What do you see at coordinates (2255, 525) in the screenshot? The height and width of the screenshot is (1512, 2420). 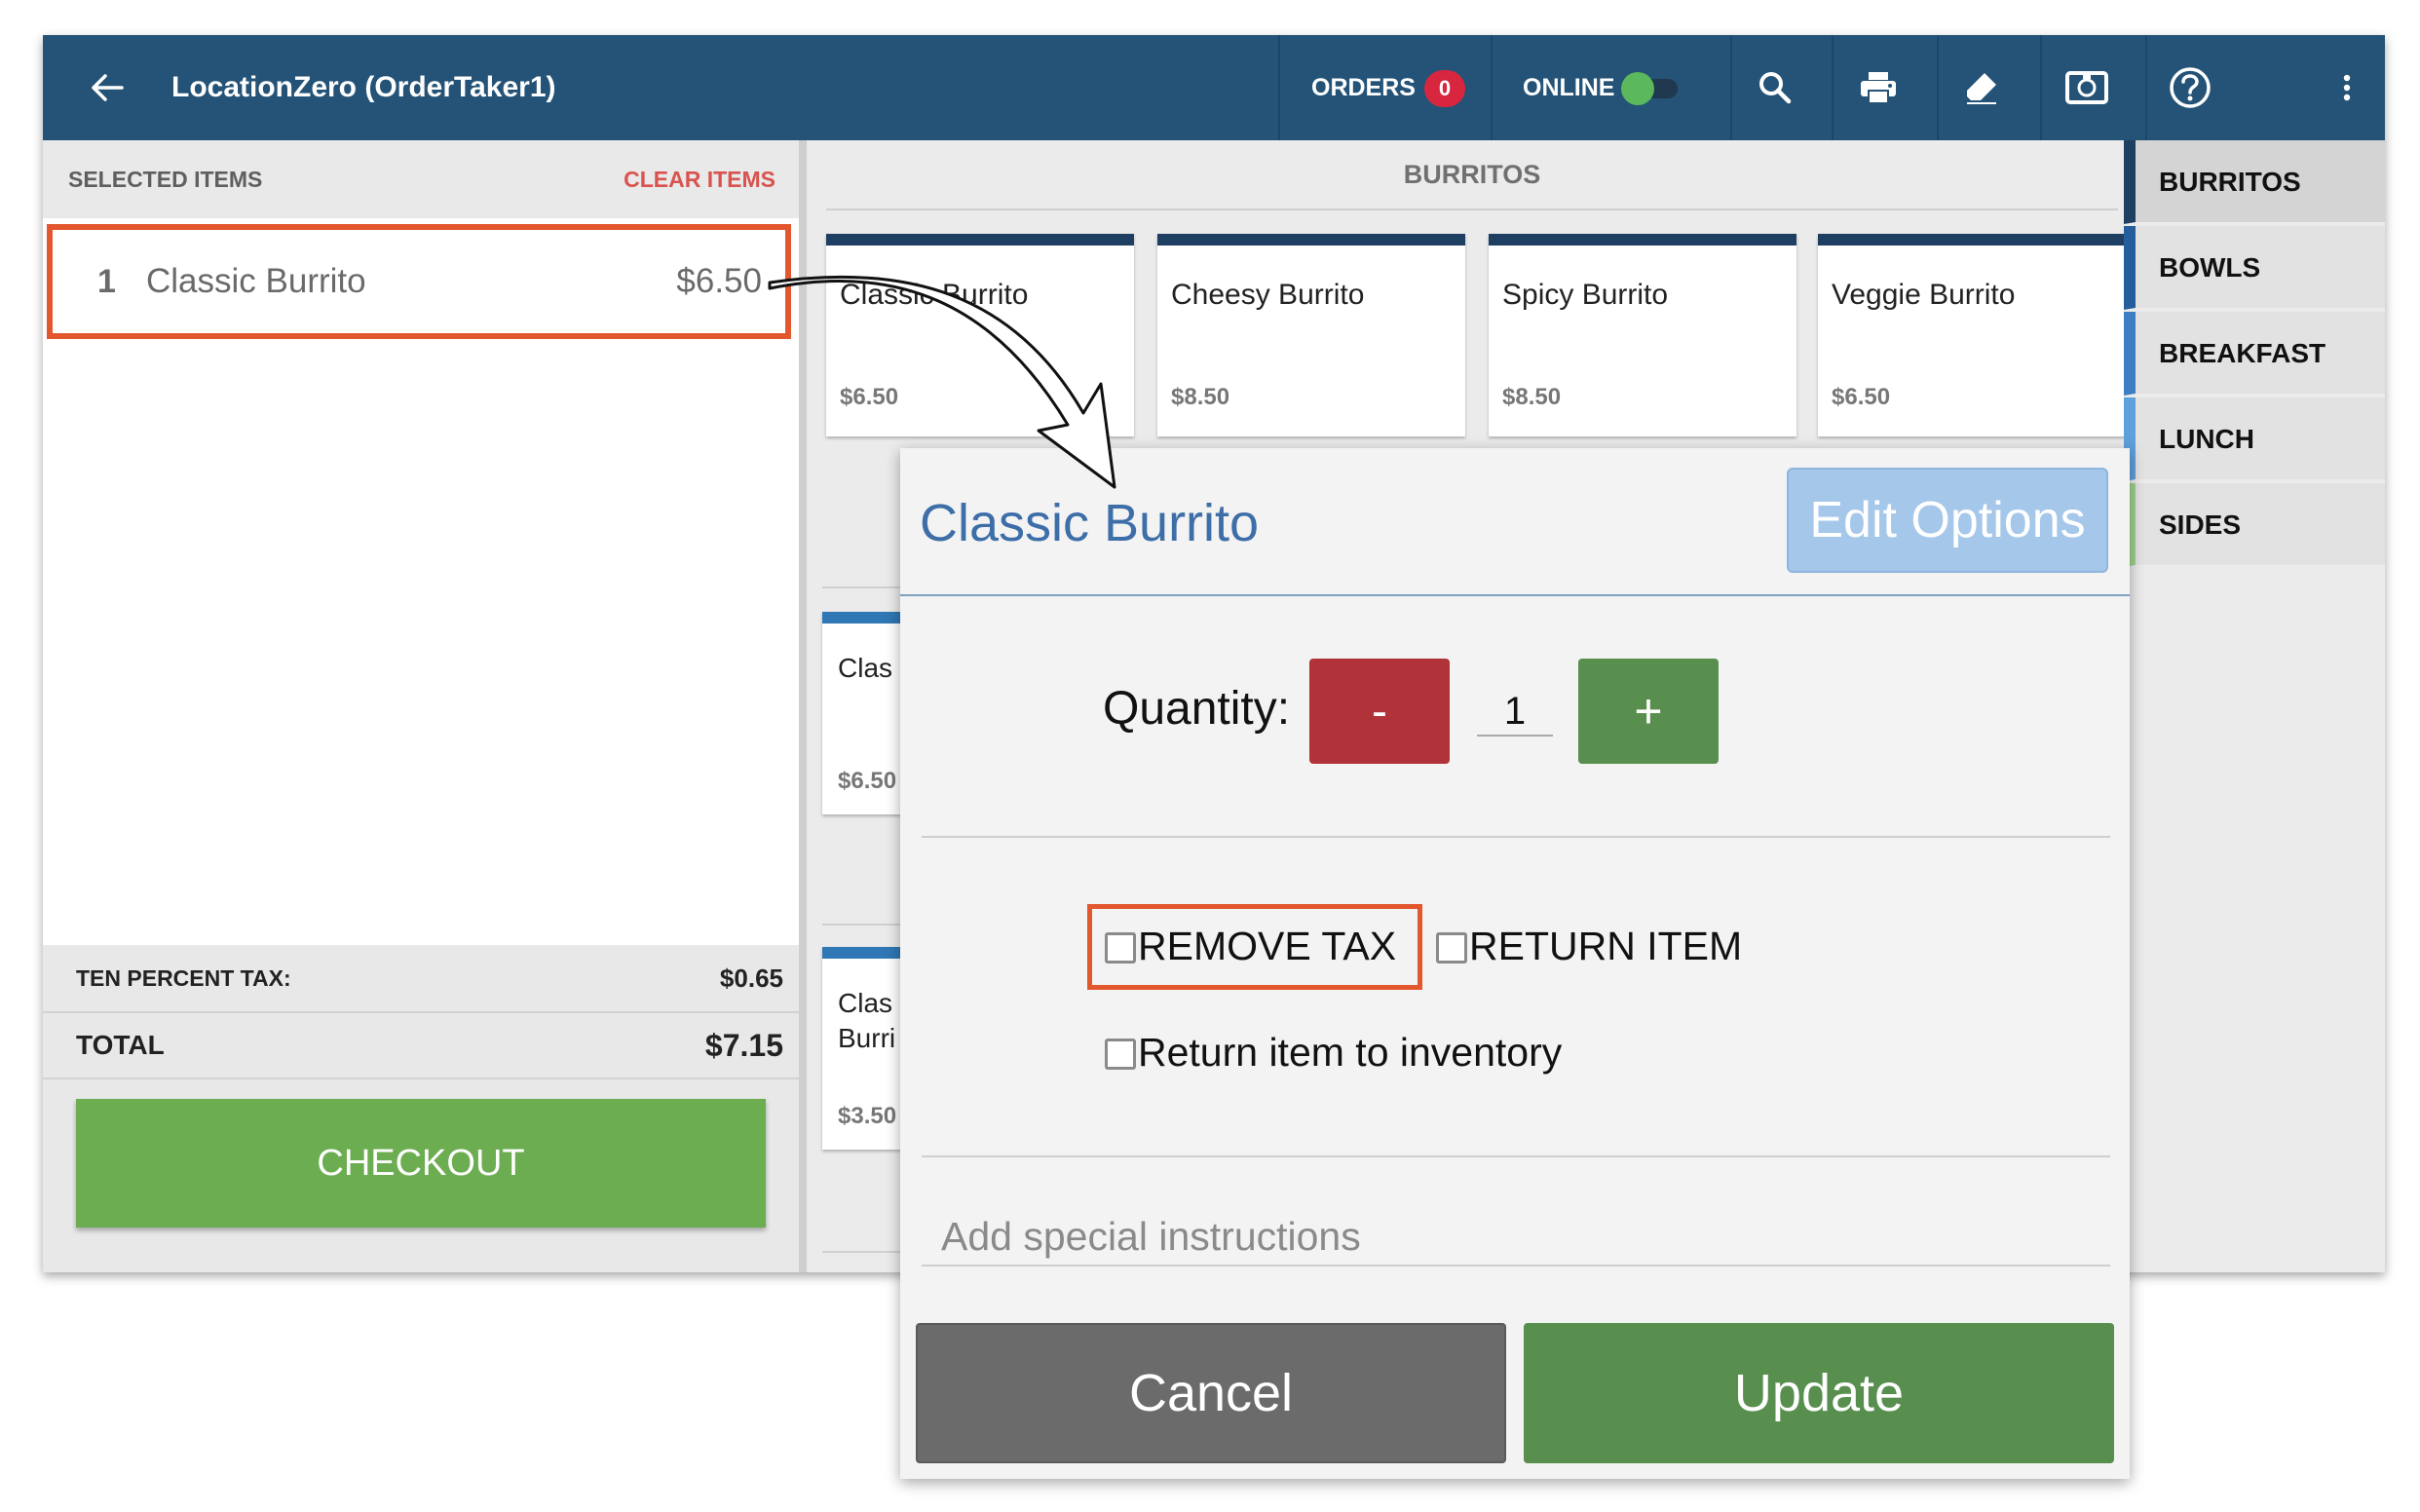 I see `category-tab-sides: SIDES` at bounding box center [2255, 525].